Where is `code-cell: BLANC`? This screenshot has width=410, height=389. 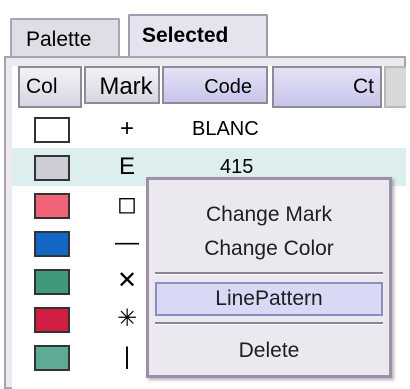
code-cell: BLANC is located at coordinates (225, 129).